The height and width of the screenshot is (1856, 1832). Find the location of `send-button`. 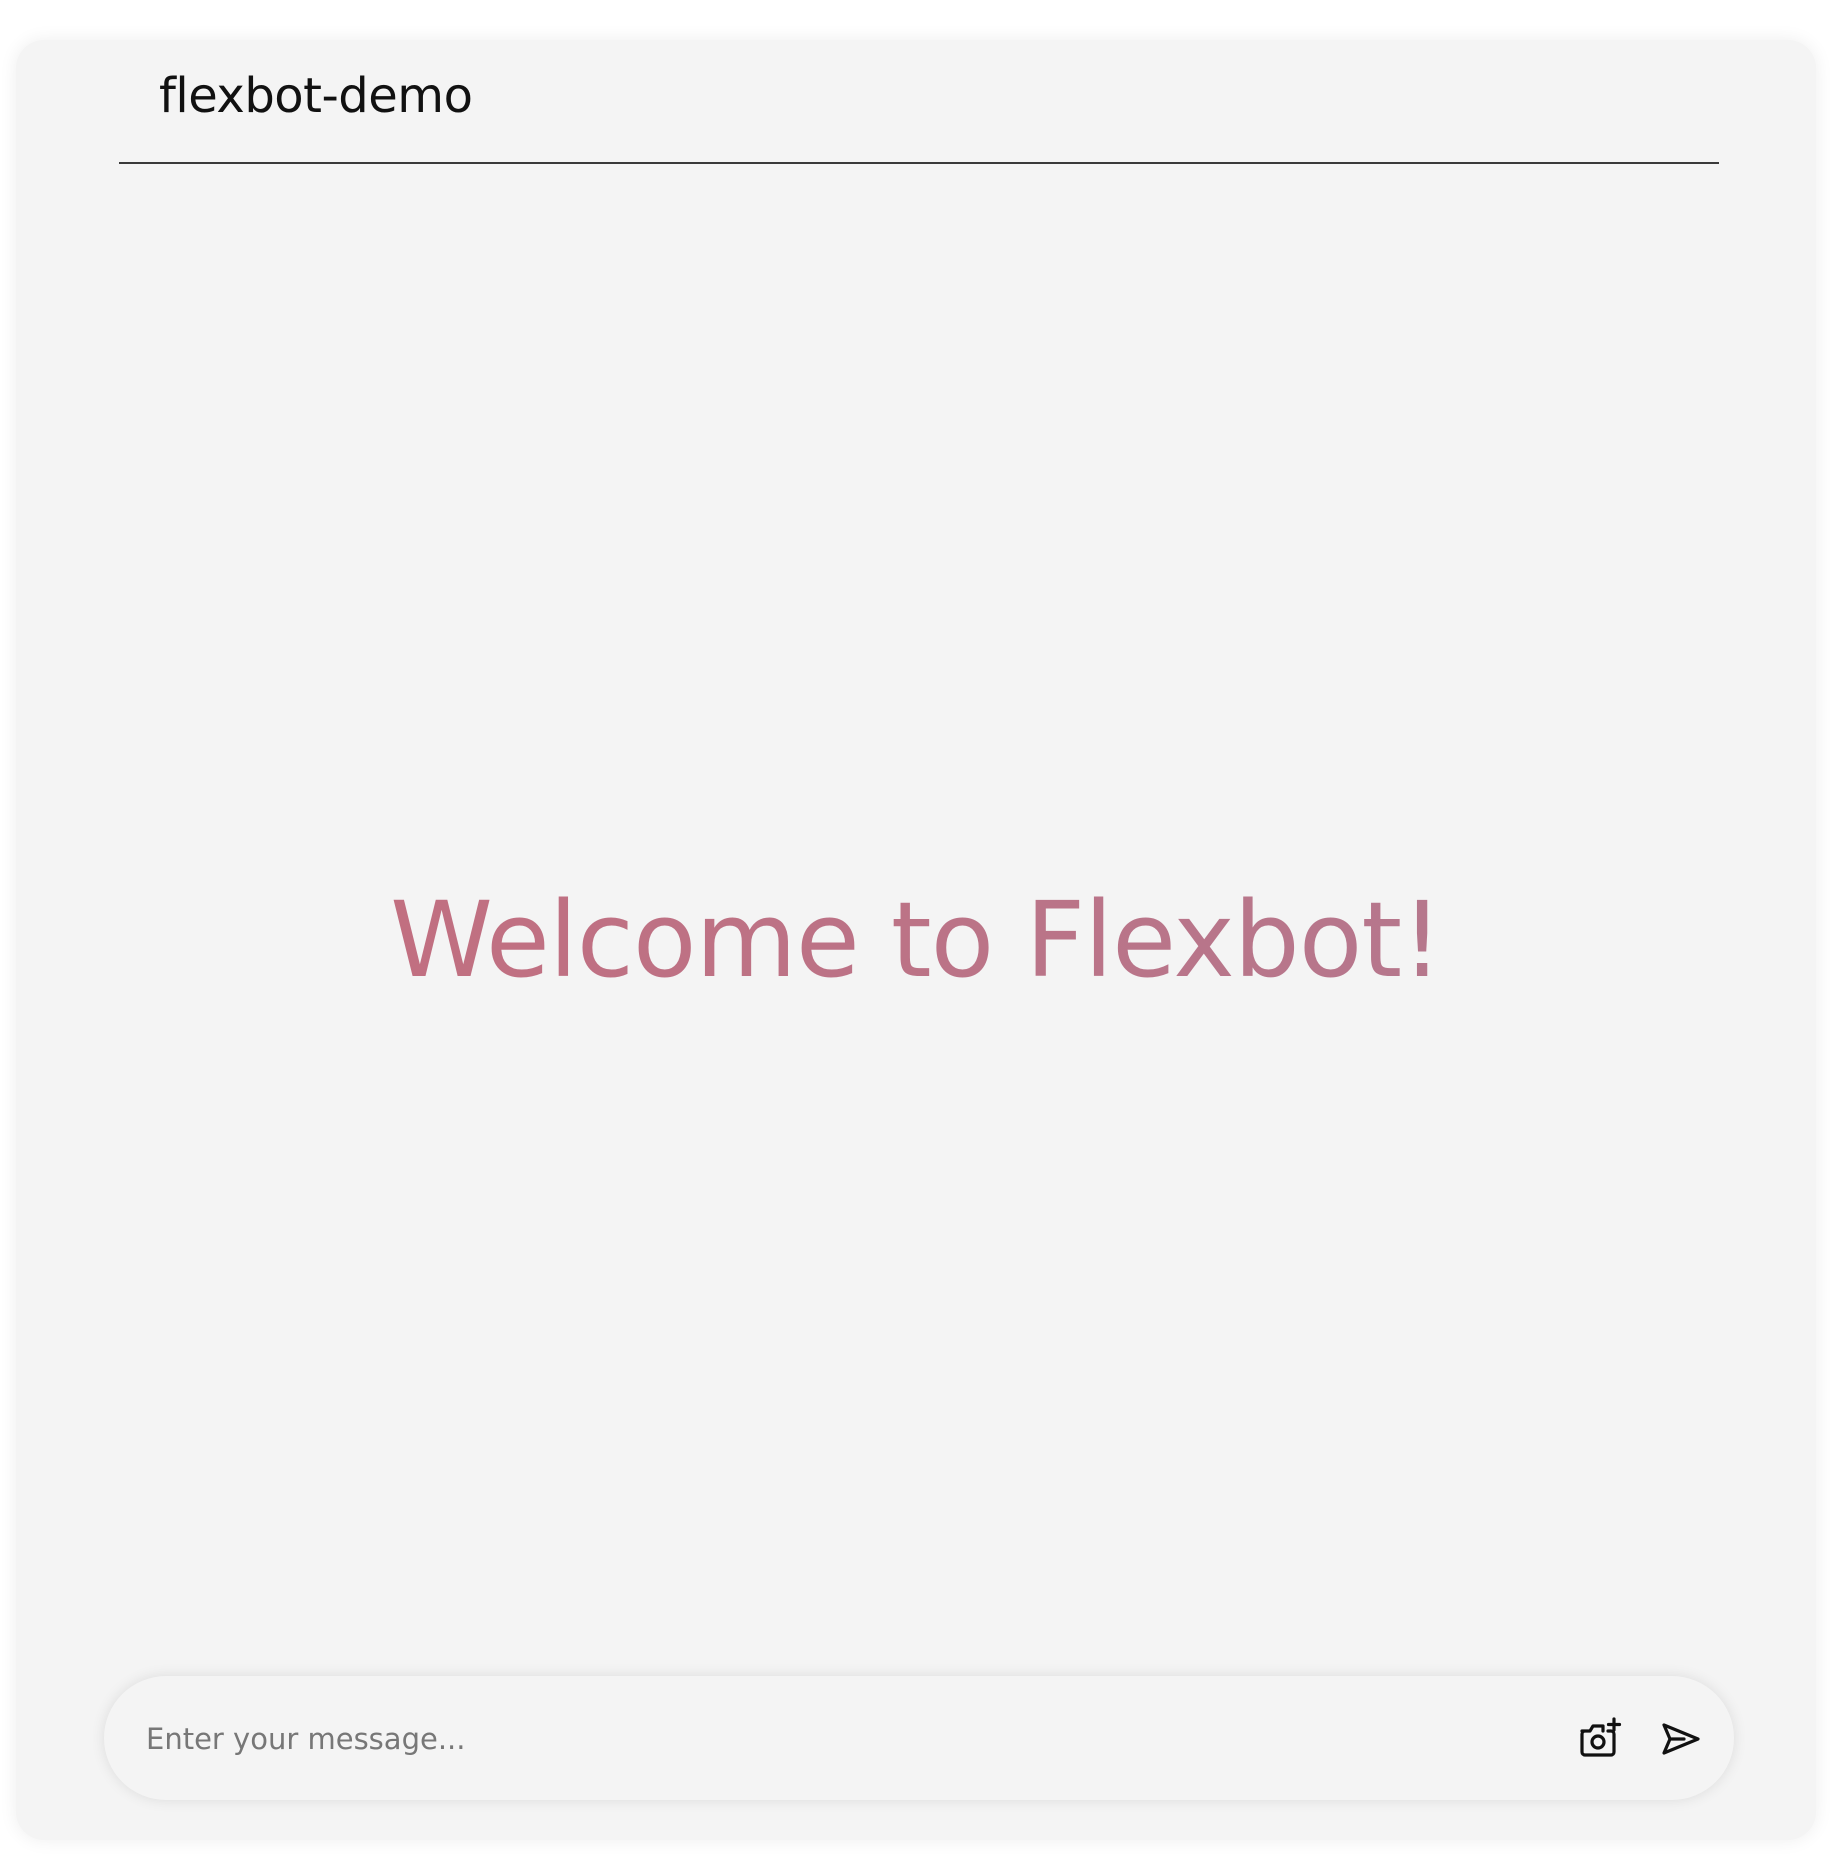

send-button is located at coordinates (1681, 1739).